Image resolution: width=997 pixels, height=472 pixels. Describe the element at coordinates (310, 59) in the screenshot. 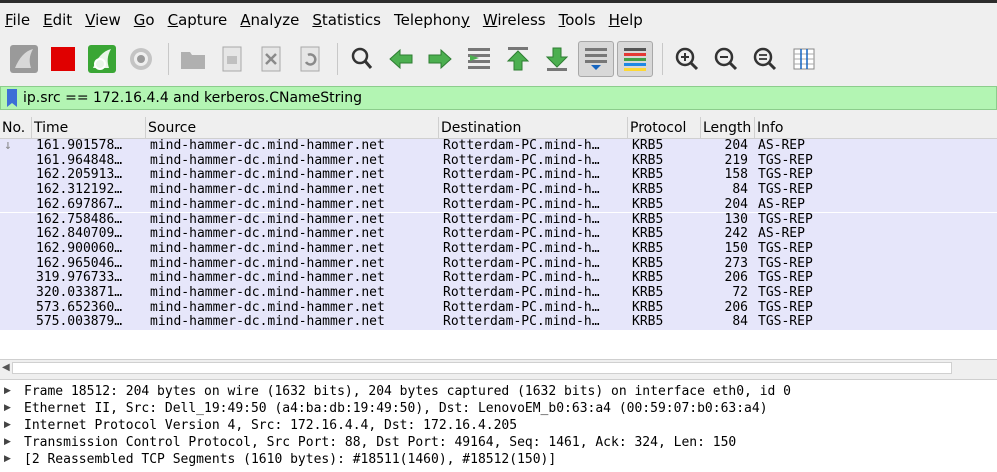

I see `reload-file-button` at that location.